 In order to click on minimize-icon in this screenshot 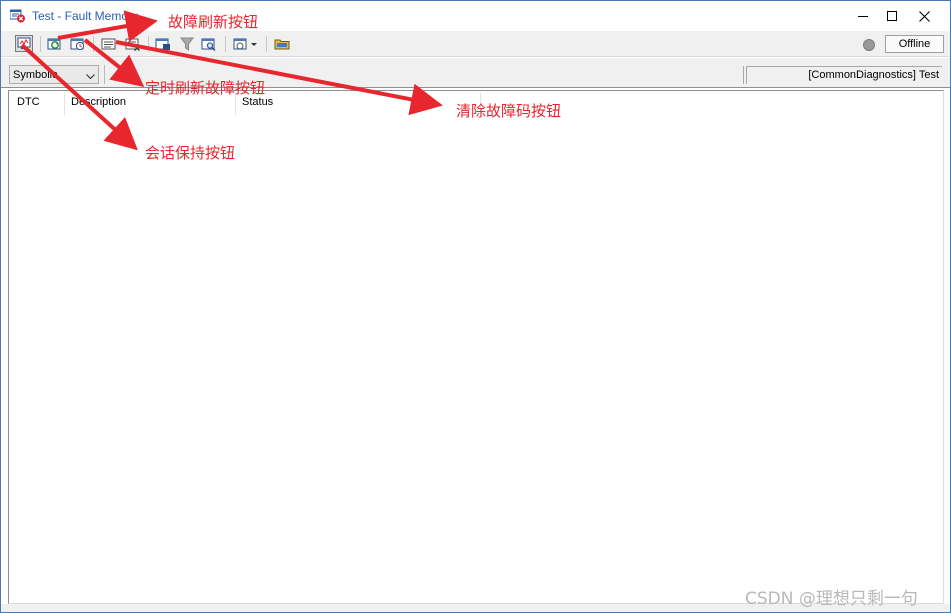, I will do `click(863, 16)`.